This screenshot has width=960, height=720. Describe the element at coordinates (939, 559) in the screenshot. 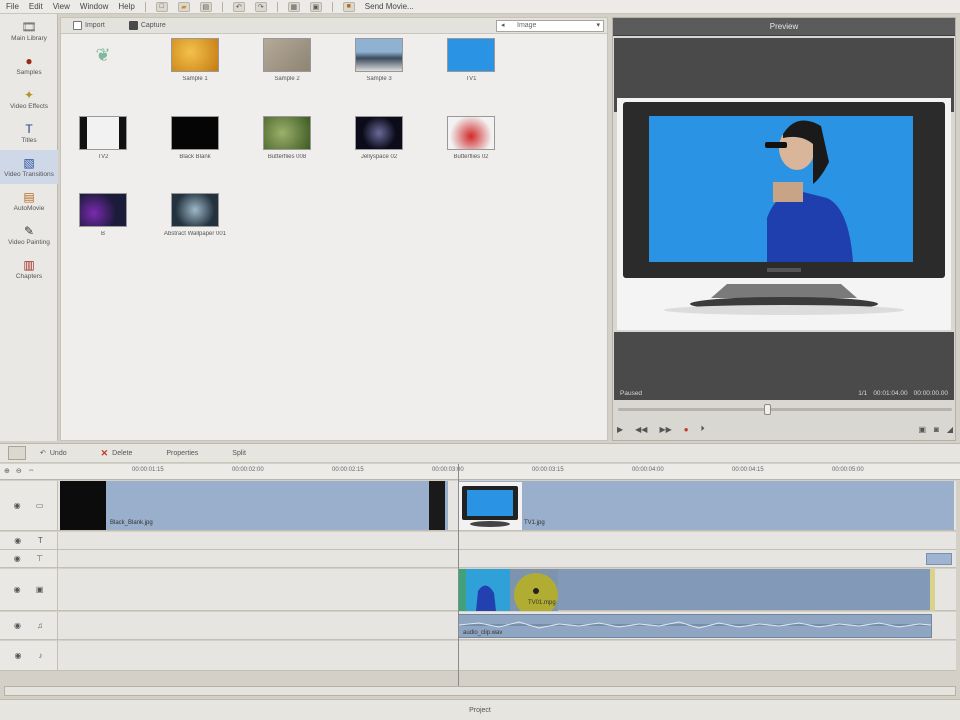

I see `title-clip` at that location.